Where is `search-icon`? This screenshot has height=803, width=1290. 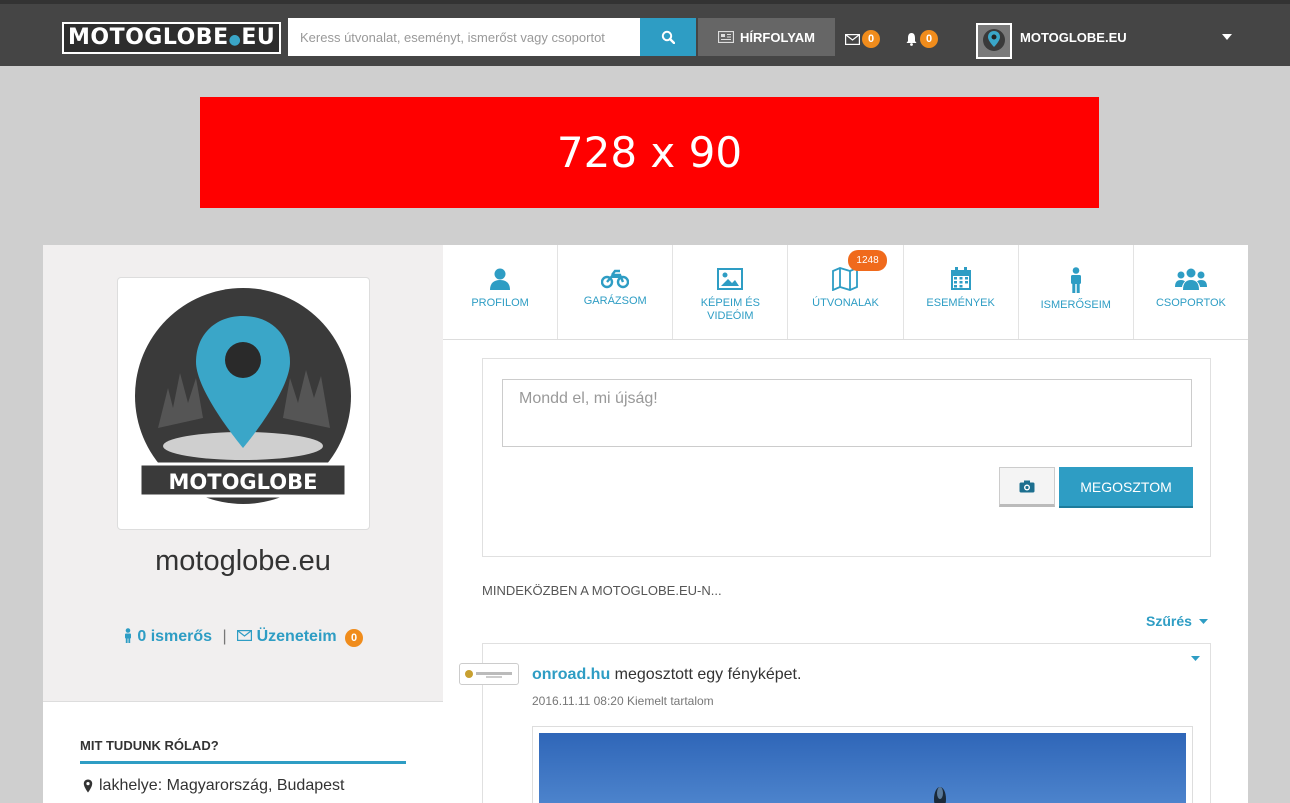
search-icon is located at coordinates (668, 37).